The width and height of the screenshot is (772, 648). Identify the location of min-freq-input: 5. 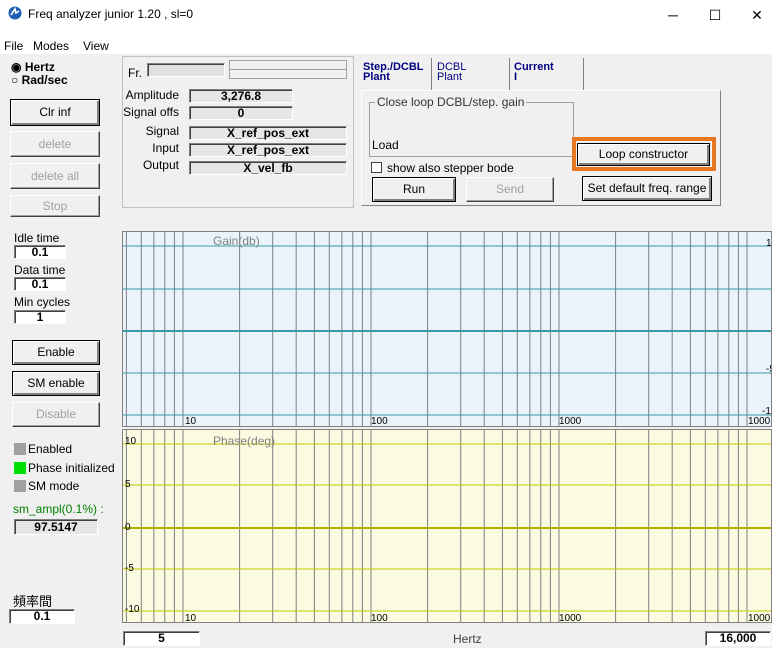
(161, 638).